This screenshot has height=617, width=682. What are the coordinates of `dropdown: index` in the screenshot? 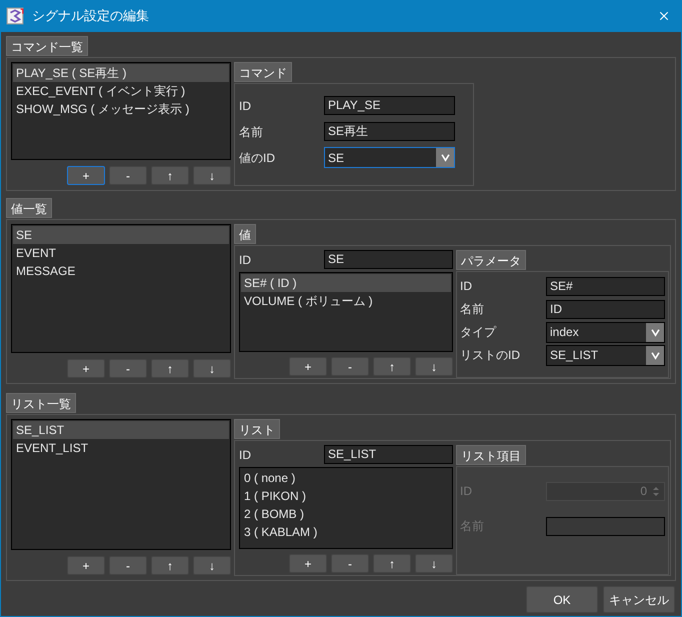 It's located at (605, 332).